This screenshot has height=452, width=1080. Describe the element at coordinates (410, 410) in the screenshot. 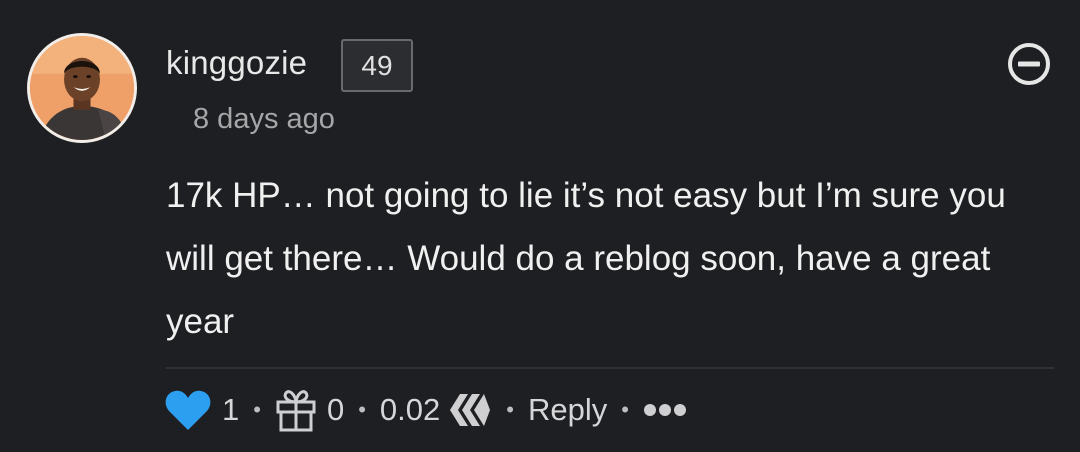

I see `payout-value: 0.02` at that location.